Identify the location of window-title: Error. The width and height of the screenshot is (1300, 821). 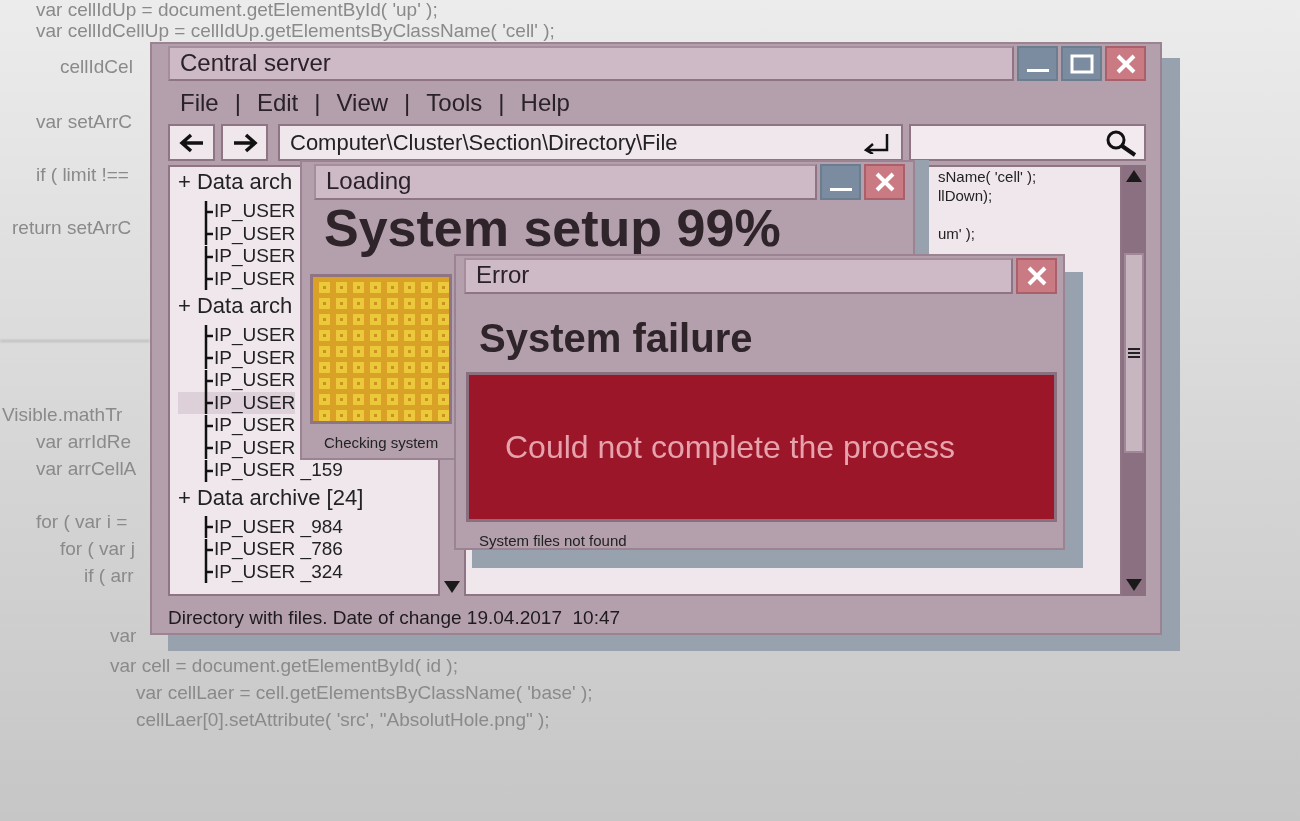
(738, 276).